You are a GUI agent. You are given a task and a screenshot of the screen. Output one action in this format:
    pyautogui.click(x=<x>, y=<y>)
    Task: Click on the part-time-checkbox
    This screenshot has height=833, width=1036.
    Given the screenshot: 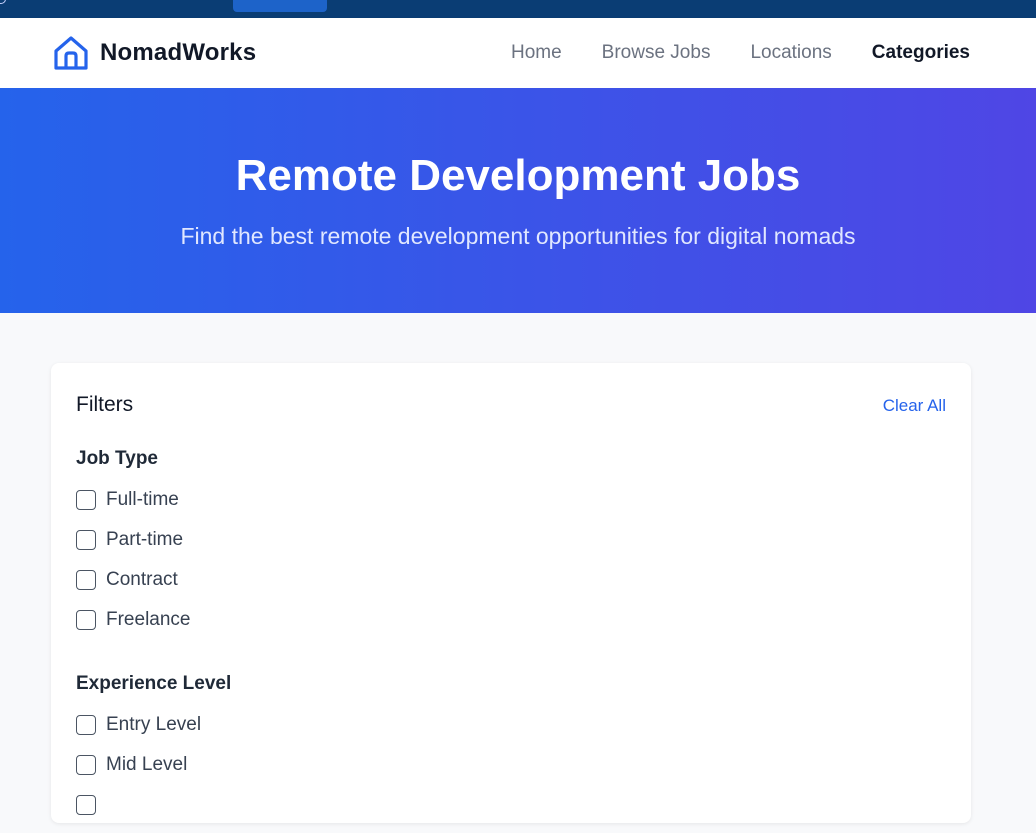 What is the action you would take?
    pyautogui.click(x=86, y=540)
    